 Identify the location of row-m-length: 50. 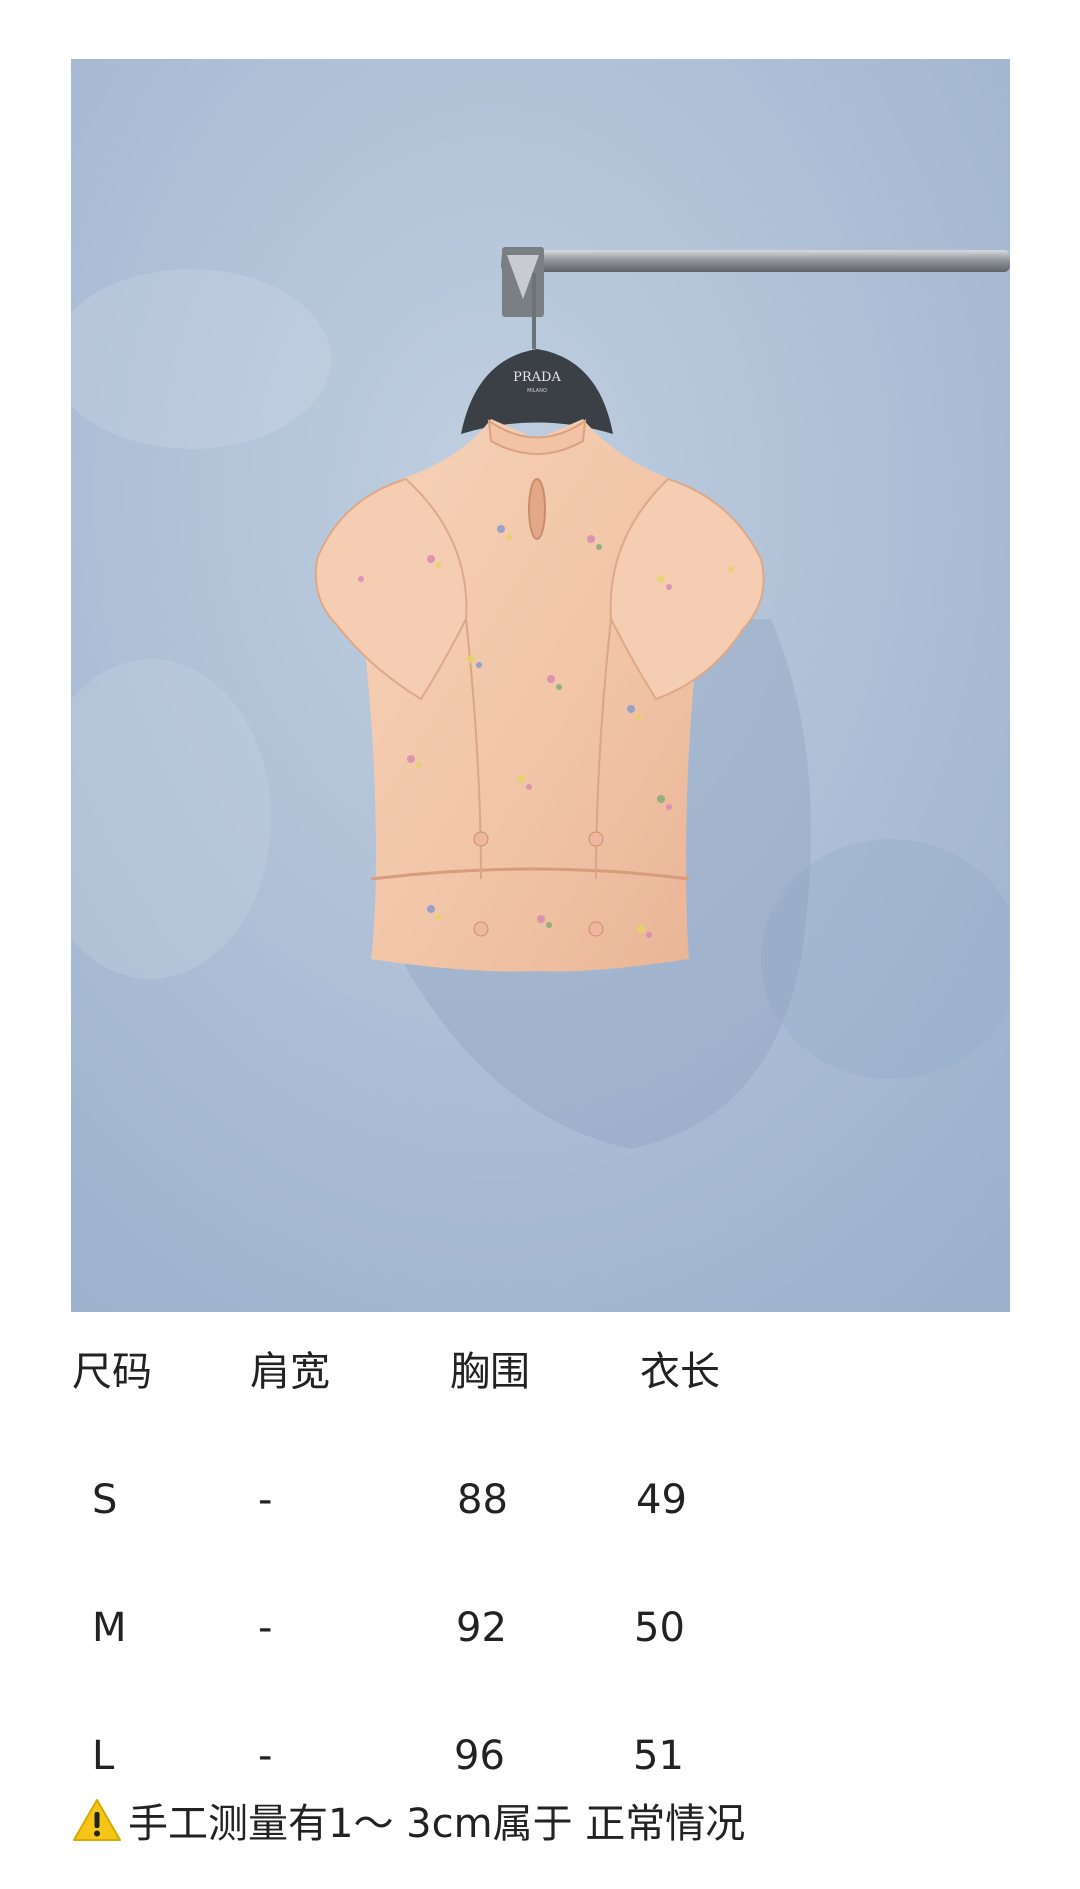
(659, 1628).